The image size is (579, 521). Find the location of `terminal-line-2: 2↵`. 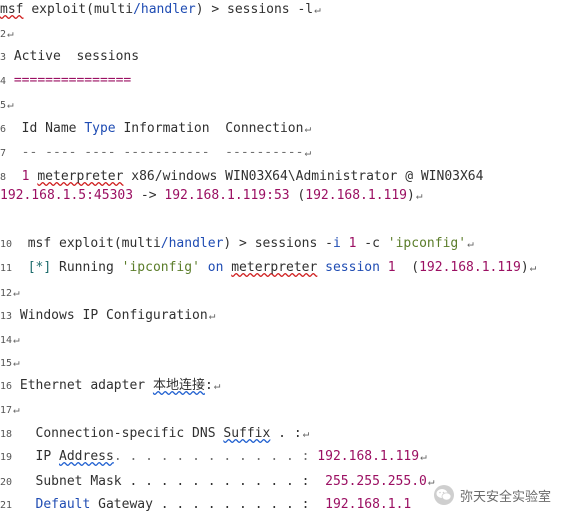

terminal-line-2: 2↵ is located at coordinates (7, 34).